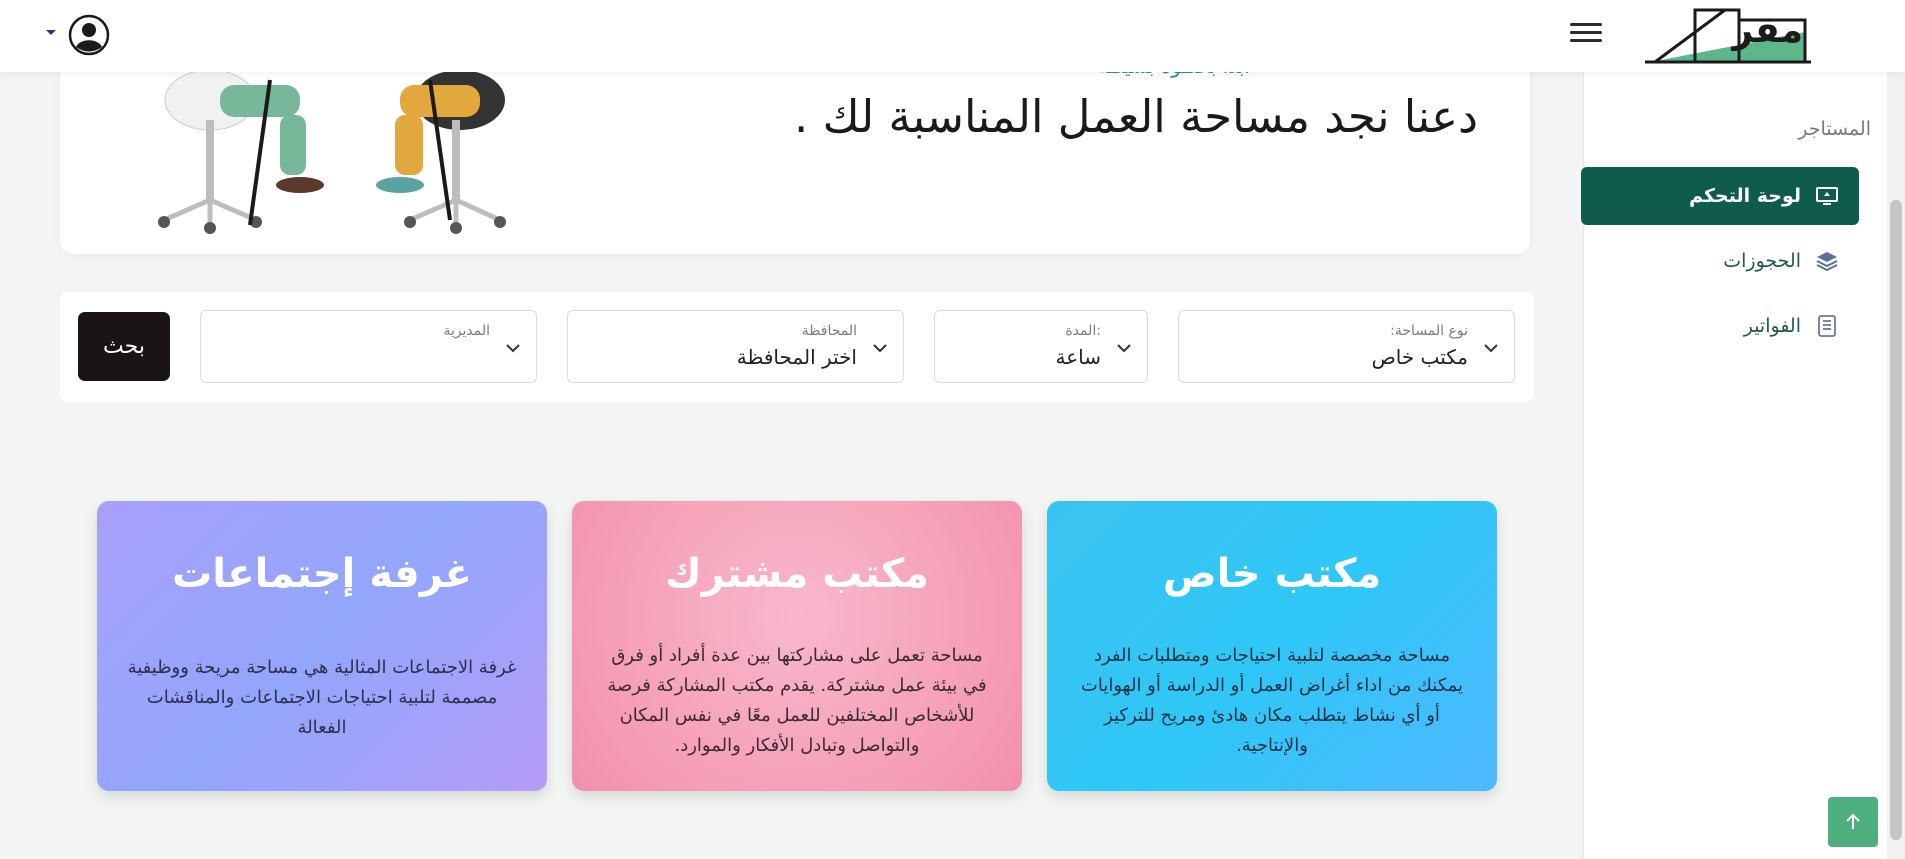  Describe the element at coordinates (796, 357) in the screenshot. I see `governorate-value: اختر المحافظة` at that location.